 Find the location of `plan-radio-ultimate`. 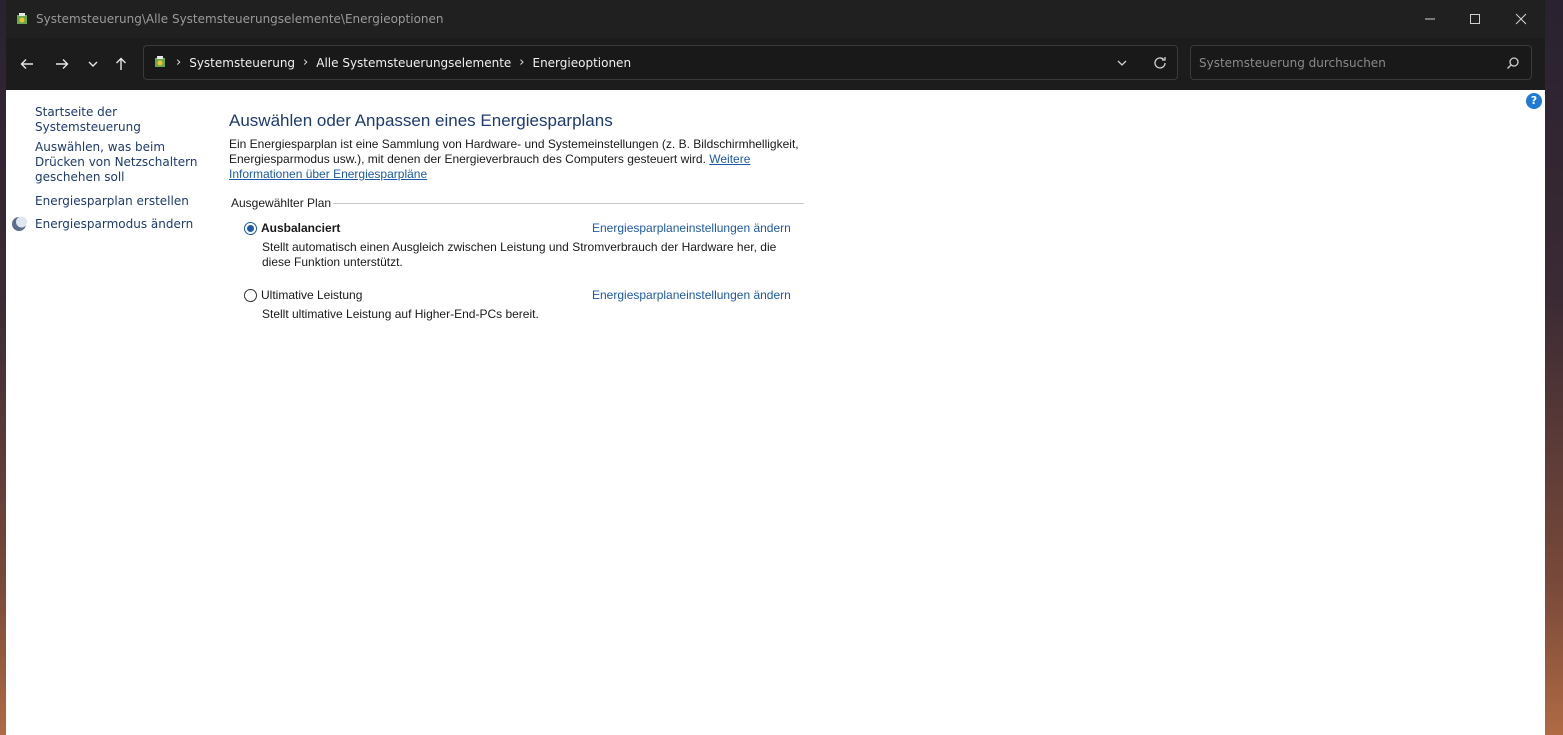

plan-radio-ultimate is located at coordinates (250, 295).